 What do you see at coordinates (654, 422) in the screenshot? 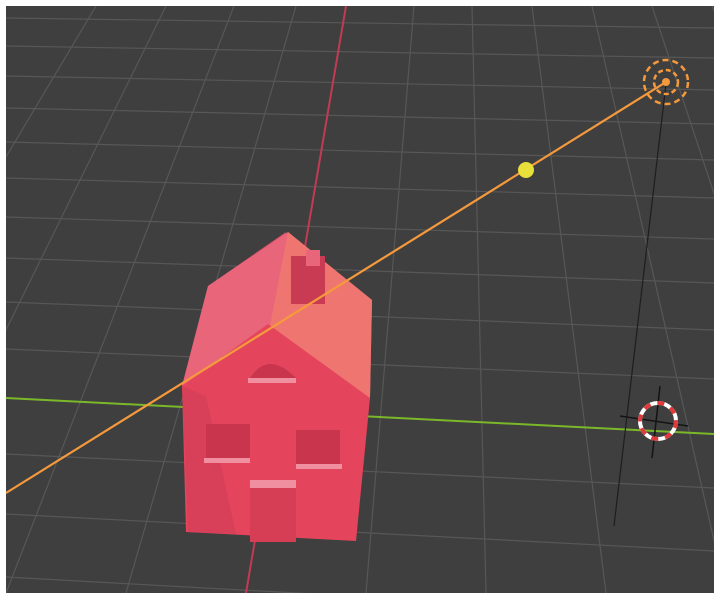
I see `3d-cursor-icon` at bounding box center [654, 422].